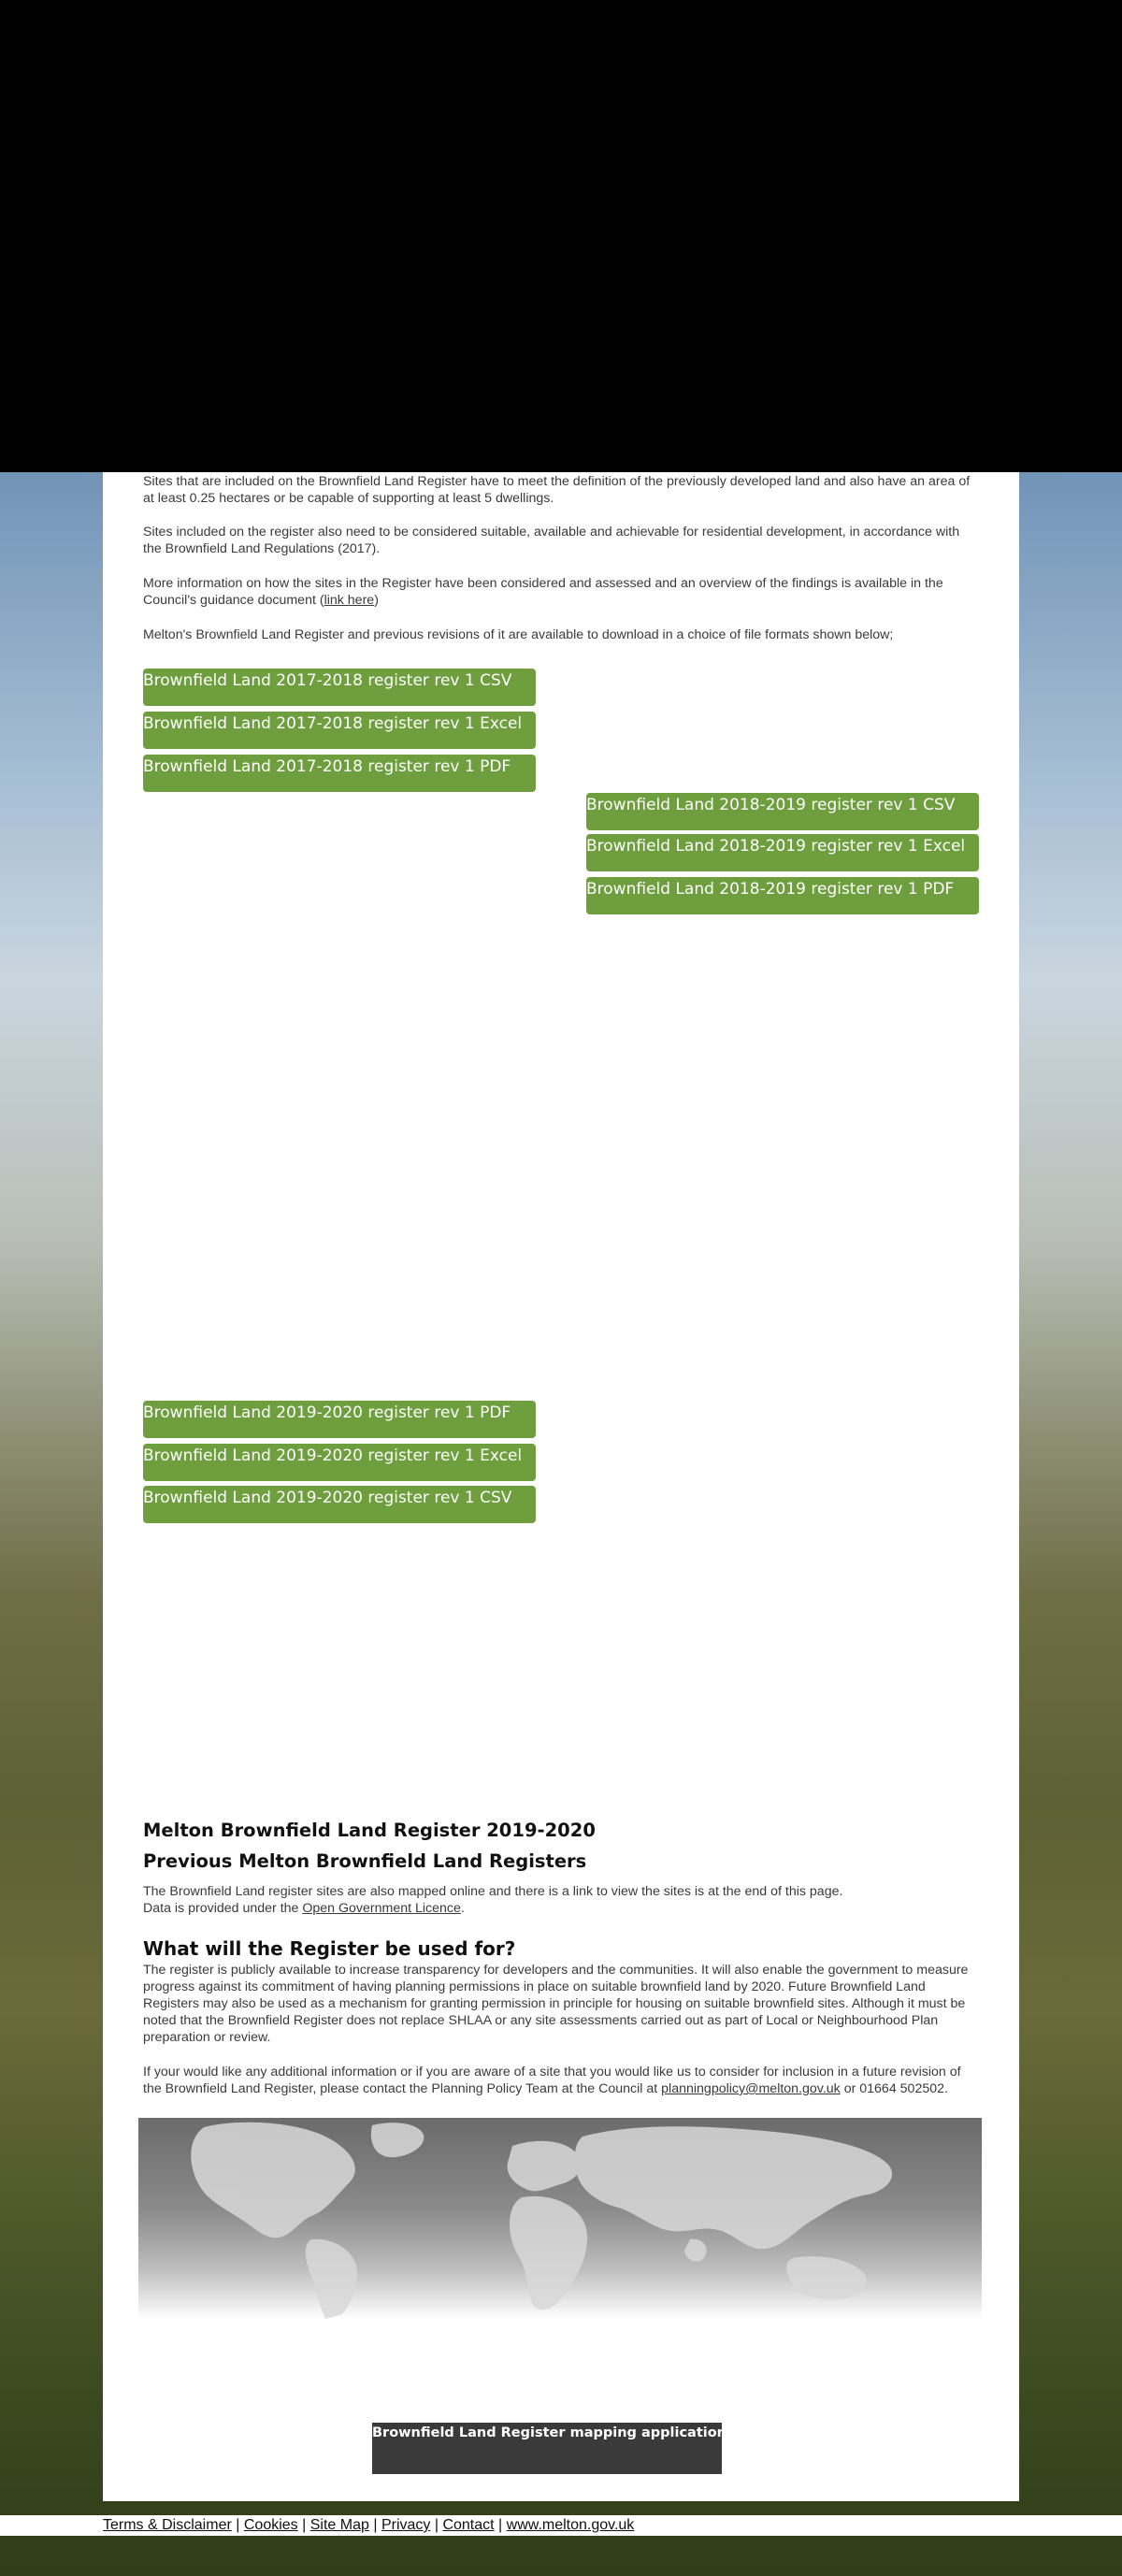  I want to click on world-map-graphic, so click(542, 2221).